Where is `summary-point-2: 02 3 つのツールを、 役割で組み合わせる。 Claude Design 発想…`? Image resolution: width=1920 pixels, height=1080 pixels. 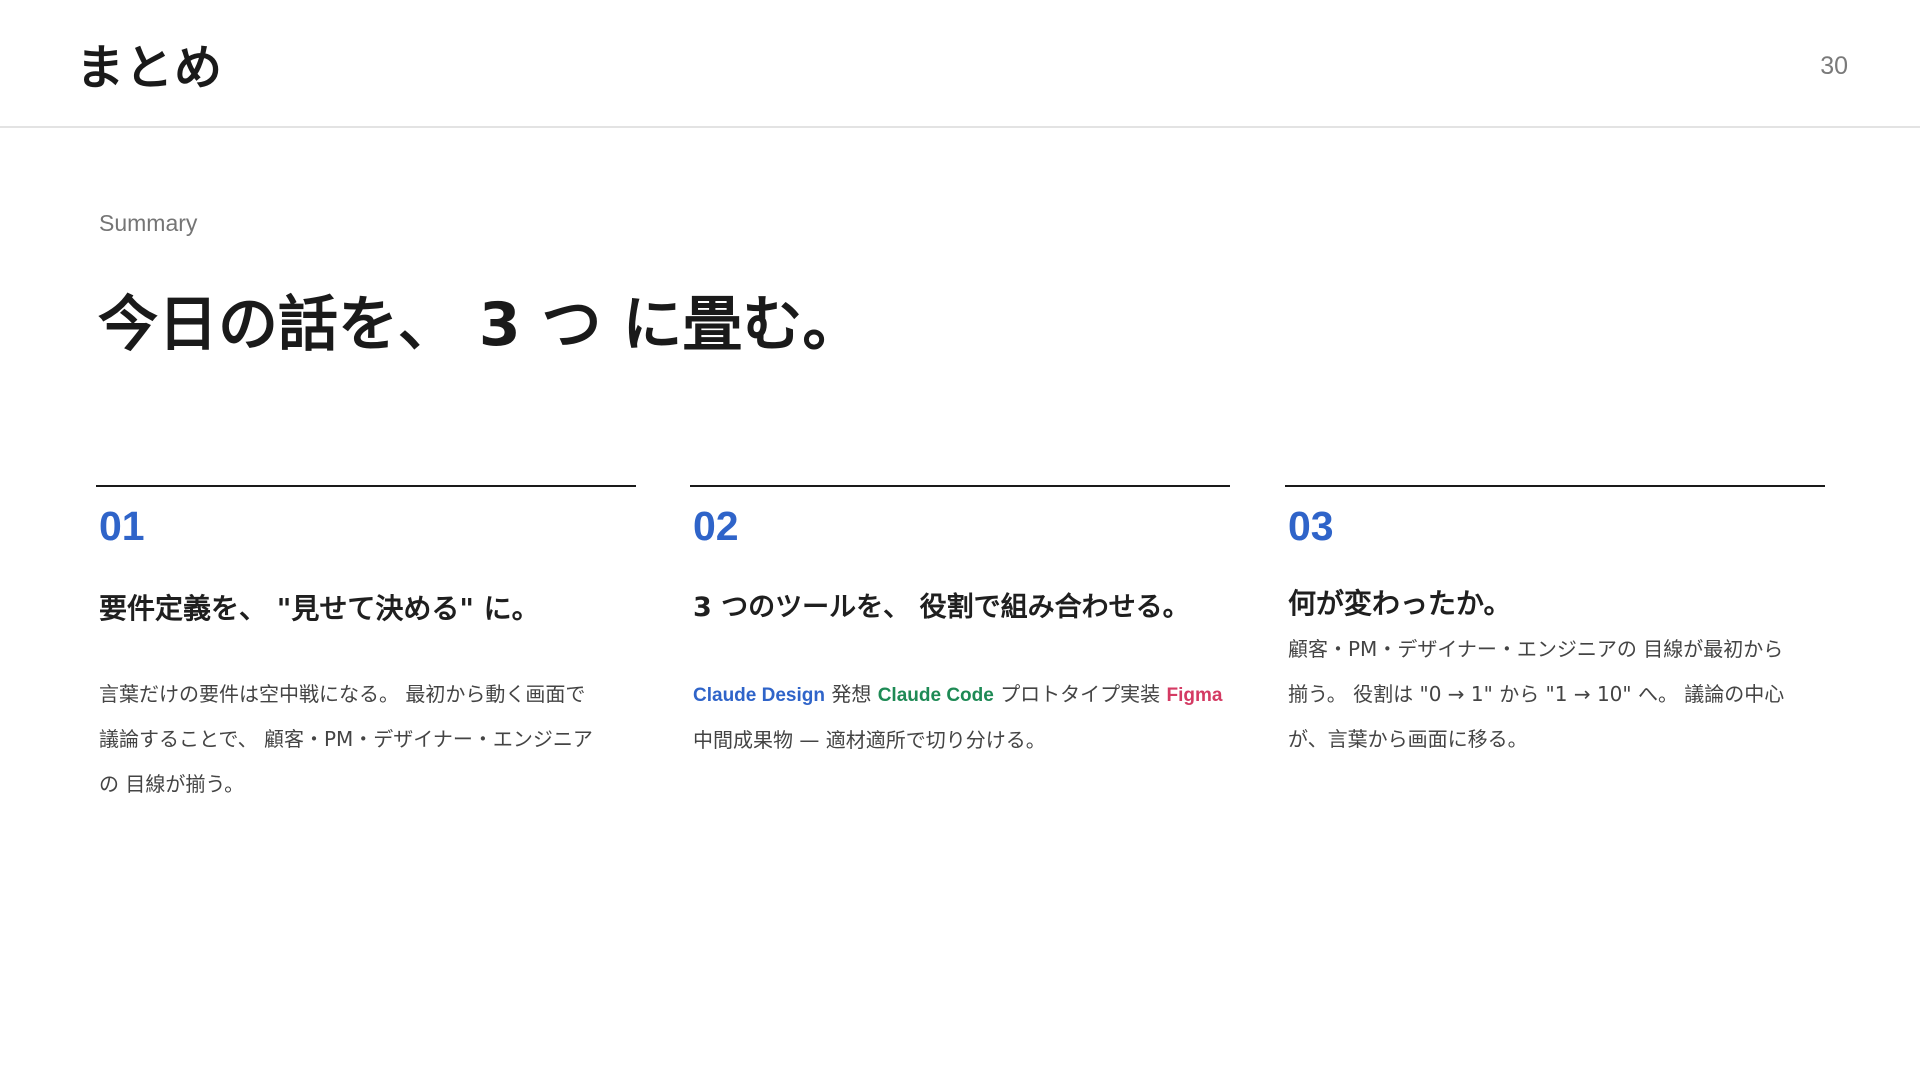 summary-point-2: 02 3 つのツールを、 役割で組み合わせる。 Claude Design 発想… is located at coordinates (960, 686).